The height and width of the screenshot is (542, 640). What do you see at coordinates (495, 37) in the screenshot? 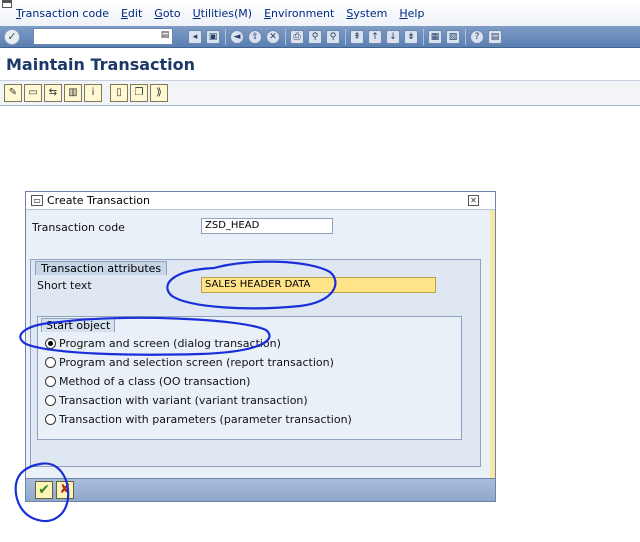
I see `layout-icon: ▤` at bounding box center [495, 37].